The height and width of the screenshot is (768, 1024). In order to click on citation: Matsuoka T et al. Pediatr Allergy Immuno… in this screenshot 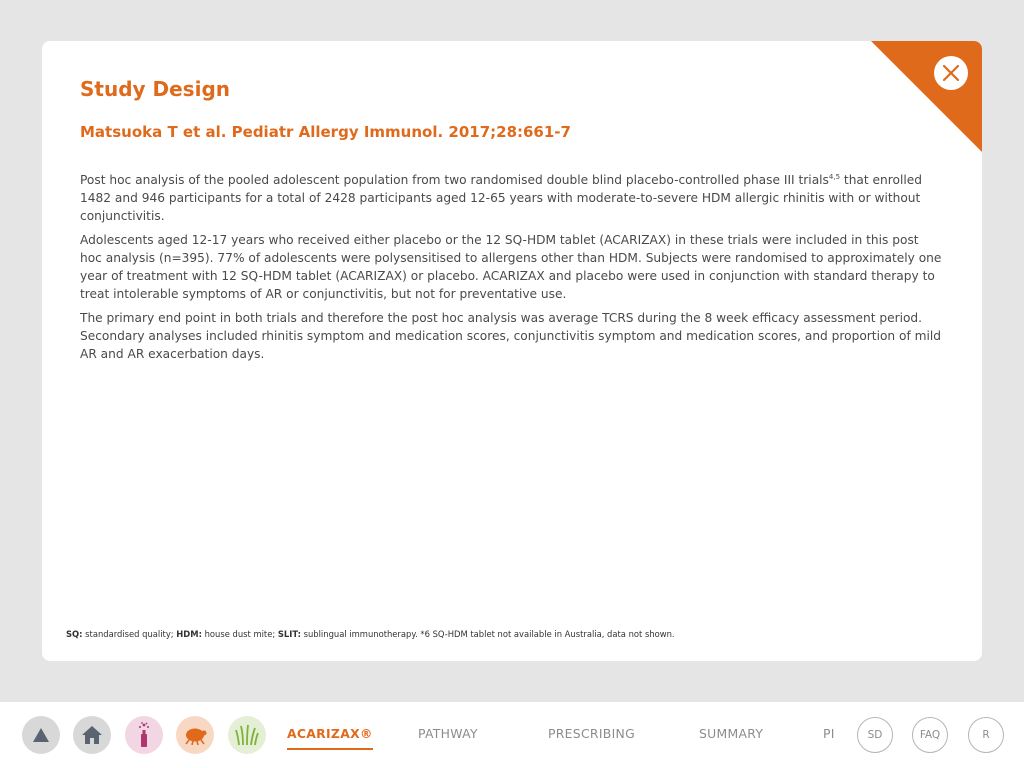, I will do `click(325, 132)`.